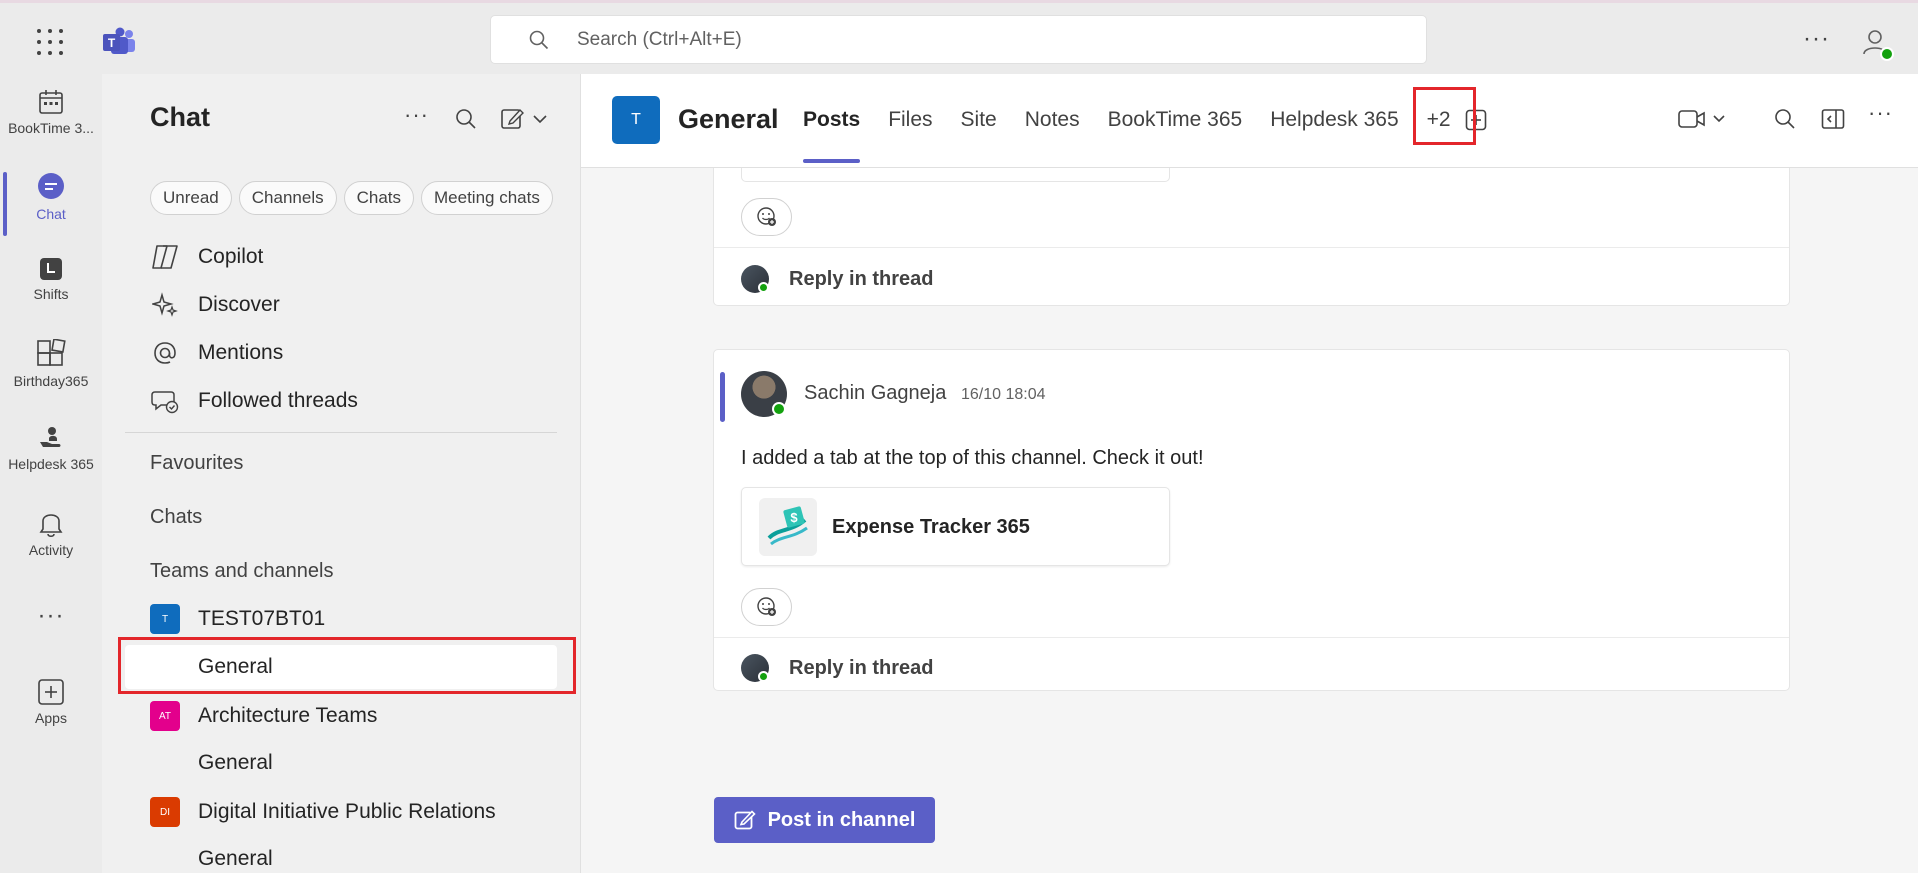 The width and height of the screenshot is (1918, 873). I want to click on filter-meeting-chats: Meeting chats, so click(487, 198).